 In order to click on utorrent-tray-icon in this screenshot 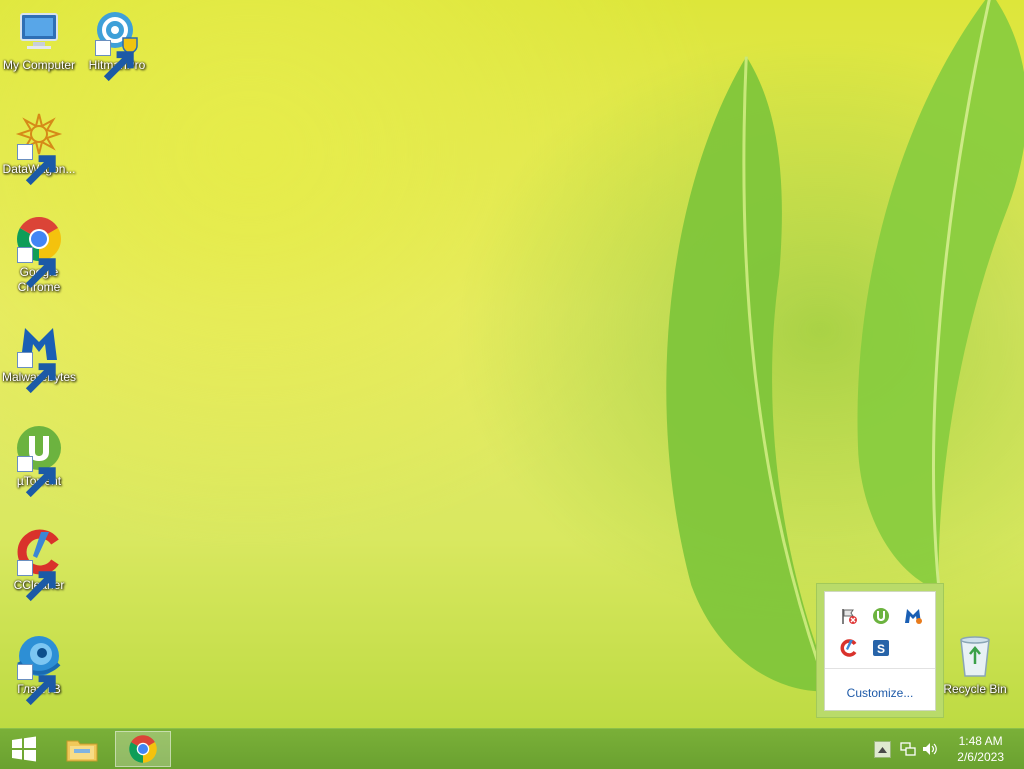, I will do `click(881, 616)`.